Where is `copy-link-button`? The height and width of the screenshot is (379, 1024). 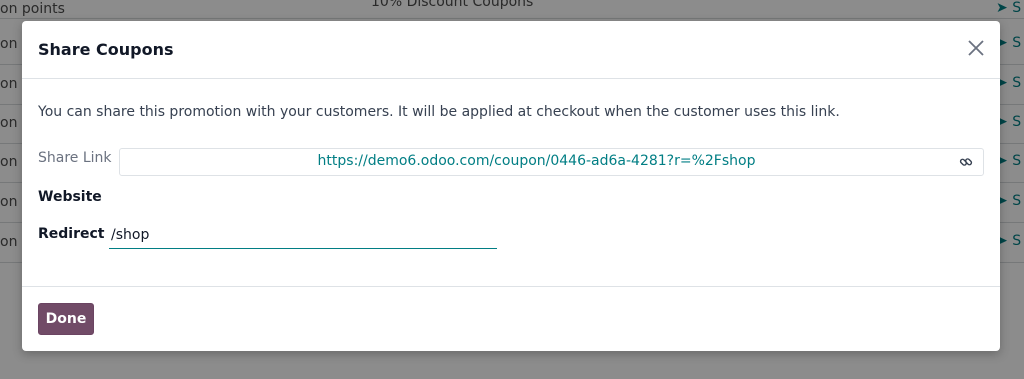
copy-link-button is located at coordinates (966, 161).